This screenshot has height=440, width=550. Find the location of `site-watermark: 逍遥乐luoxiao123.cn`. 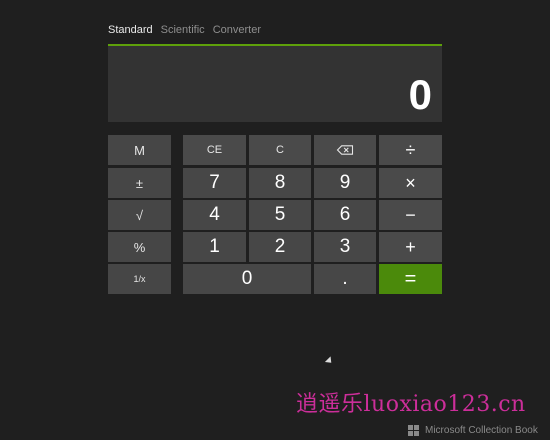

site-watermark: 逍遥乐luoxiao123.cn is located at coordinates (411, 404).